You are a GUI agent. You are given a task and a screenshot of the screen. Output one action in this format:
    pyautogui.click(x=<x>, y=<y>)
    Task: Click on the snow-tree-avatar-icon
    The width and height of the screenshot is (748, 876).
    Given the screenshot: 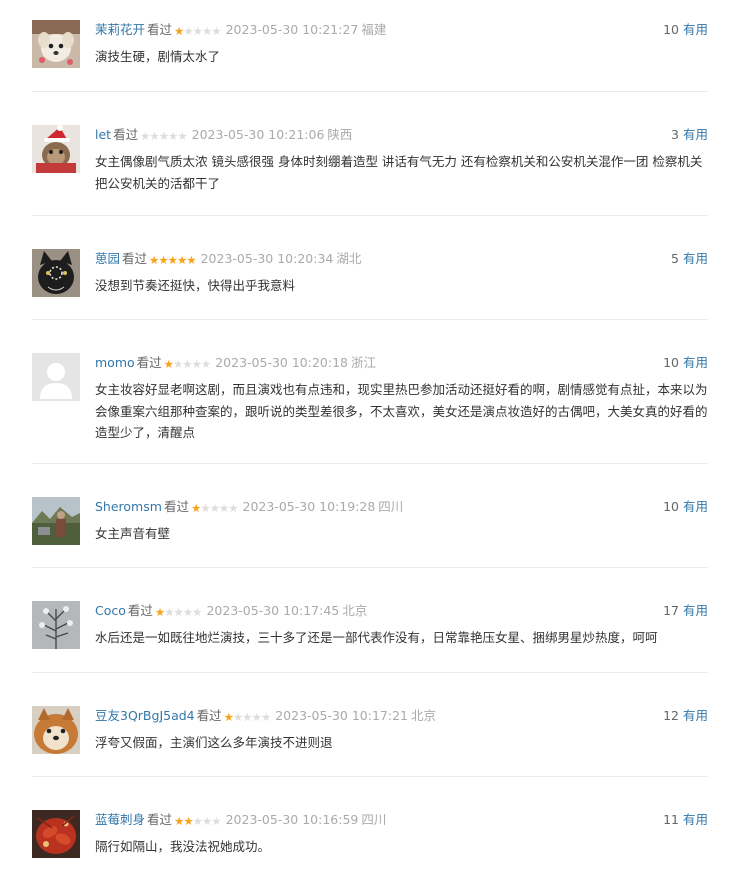 What is the action you would take?
    pyautogui.click(x=56, y=625)
    